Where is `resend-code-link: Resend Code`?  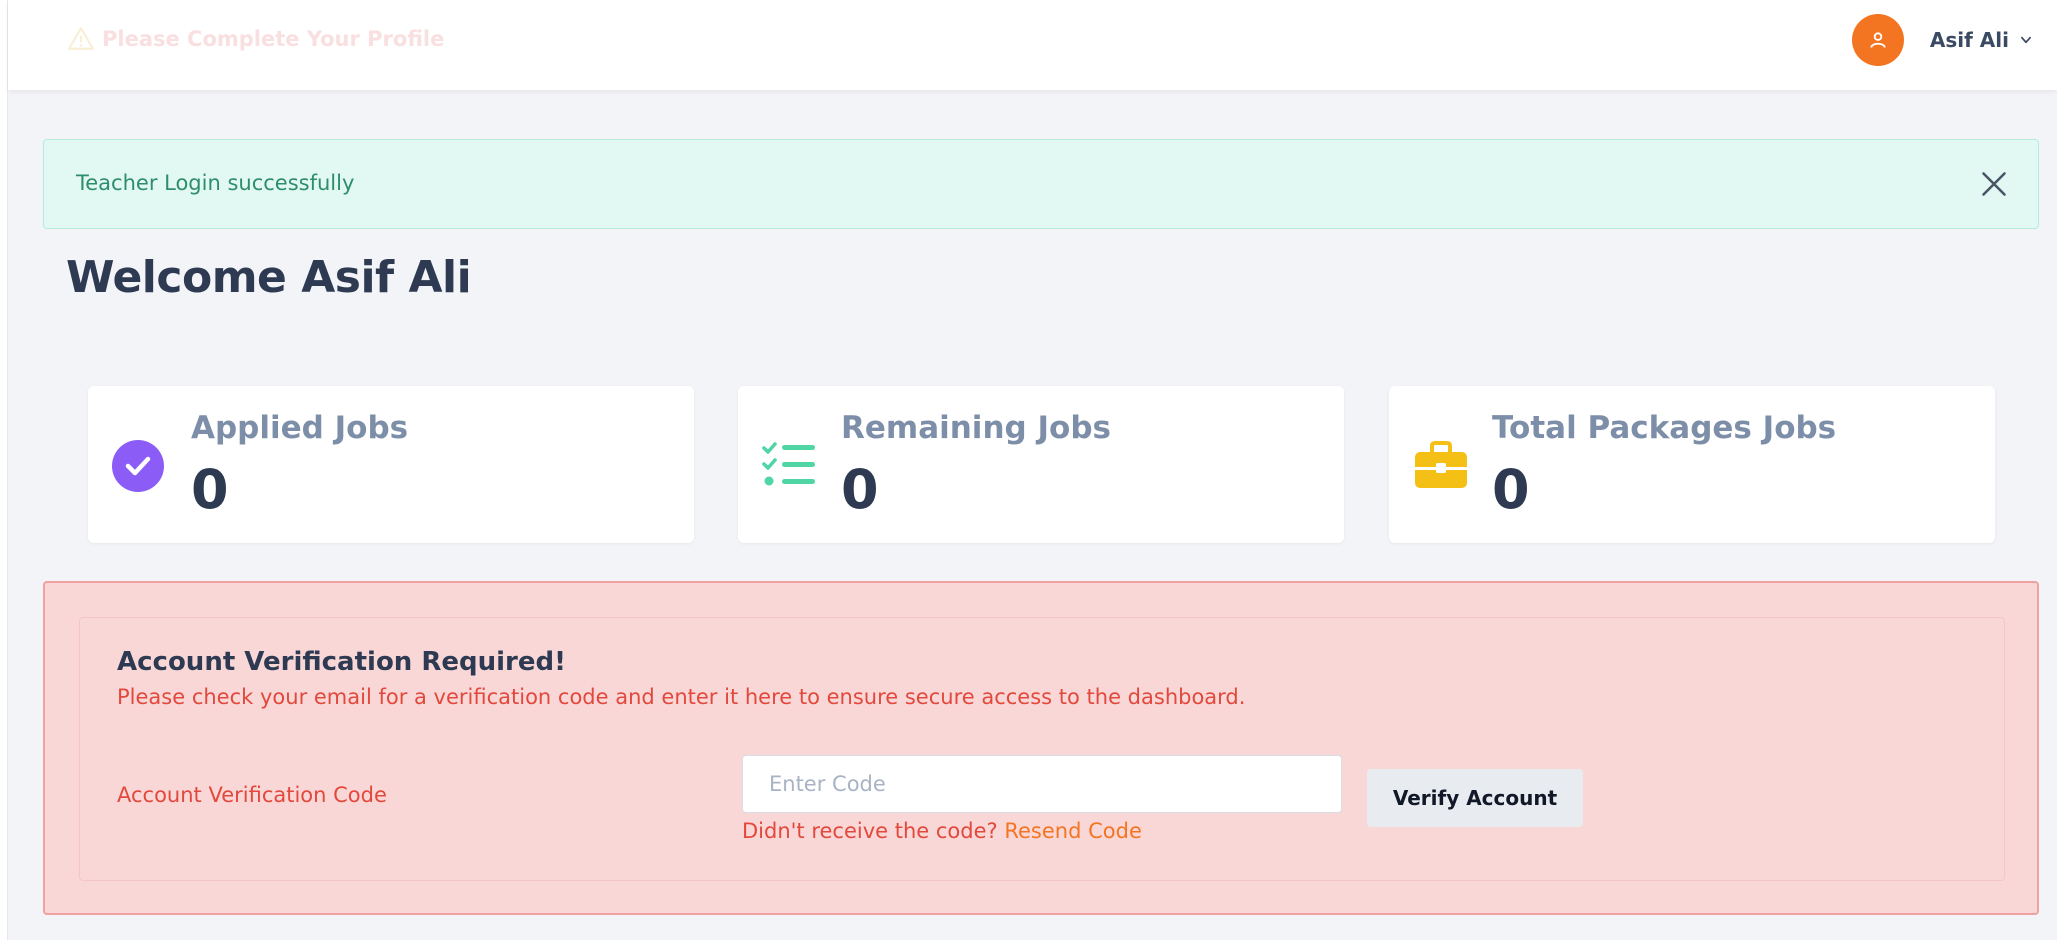
resend-code-link: Resend Code is located at coordinates (1073, 831).